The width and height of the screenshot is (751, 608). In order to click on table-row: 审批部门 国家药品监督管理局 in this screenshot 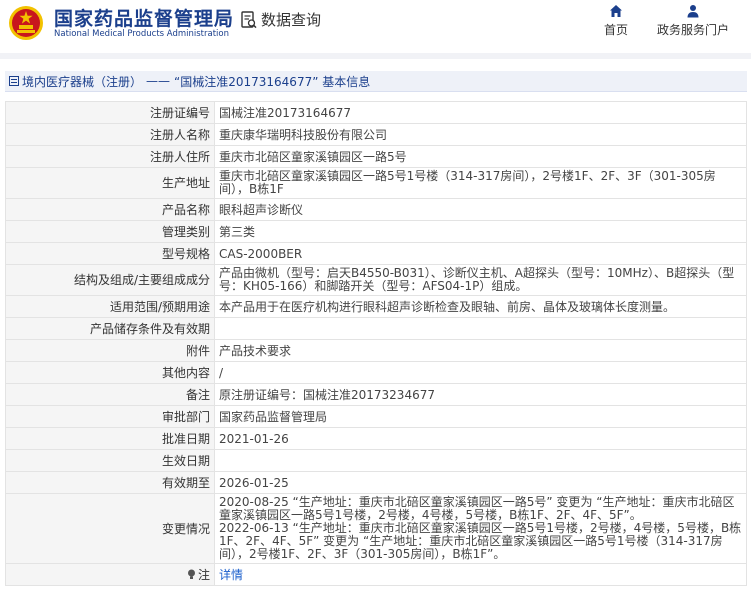, I will do `click(376, 416)`.